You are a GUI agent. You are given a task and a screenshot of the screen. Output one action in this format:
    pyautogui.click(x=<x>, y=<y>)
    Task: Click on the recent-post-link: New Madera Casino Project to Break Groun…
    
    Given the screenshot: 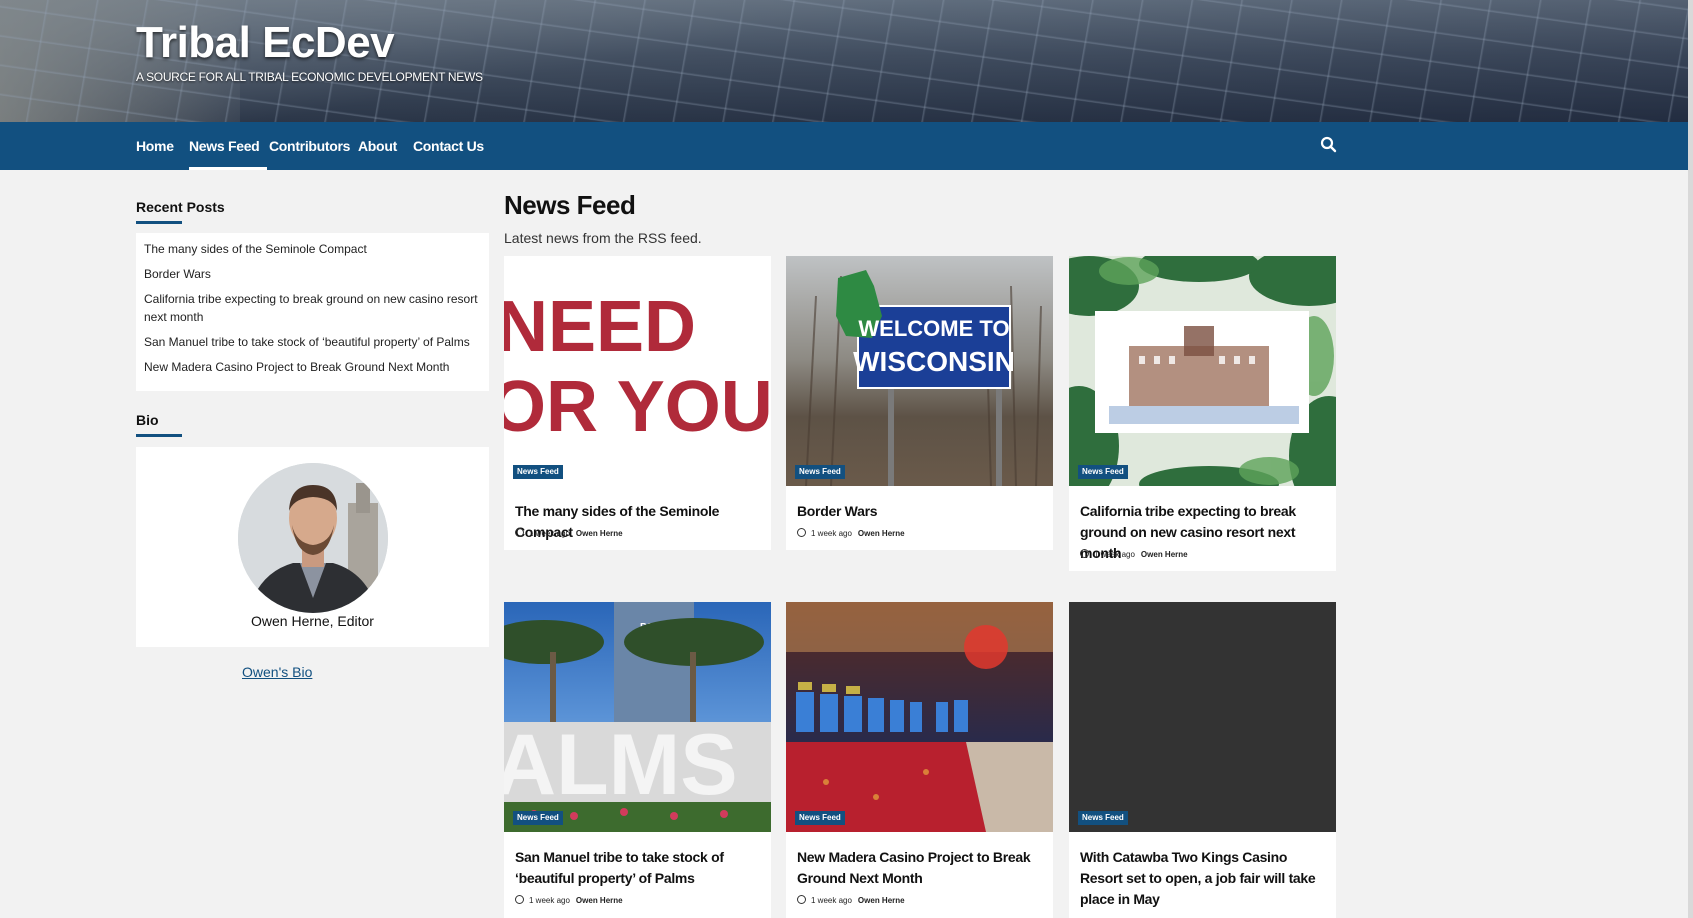 What is the action you would take?
    pyautogui.click(x=311, y=367)
    